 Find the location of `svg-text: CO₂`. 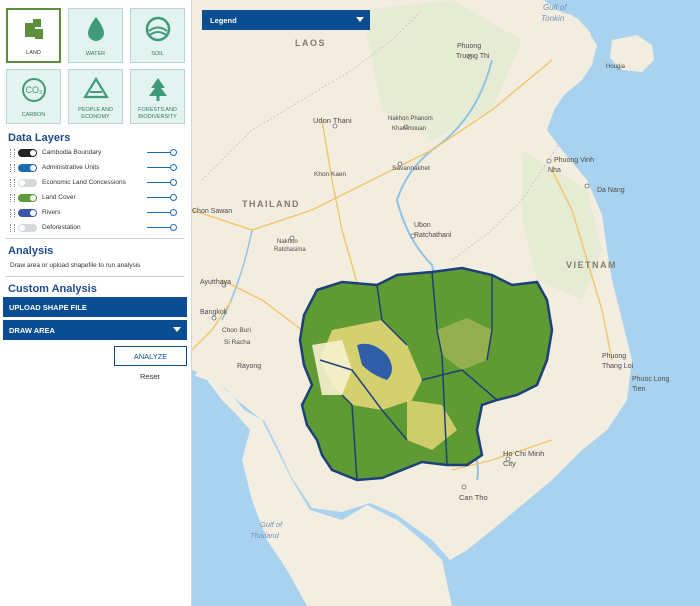

svg-text: CO₂ is located at coordinates (34, 90).